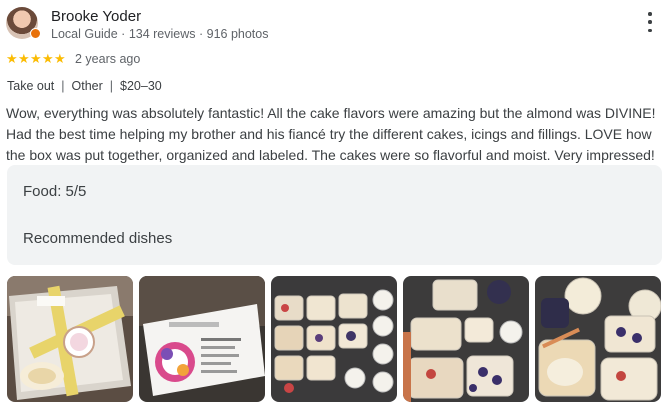  I want to click on chip-price: $20–30, so click(141, 86).